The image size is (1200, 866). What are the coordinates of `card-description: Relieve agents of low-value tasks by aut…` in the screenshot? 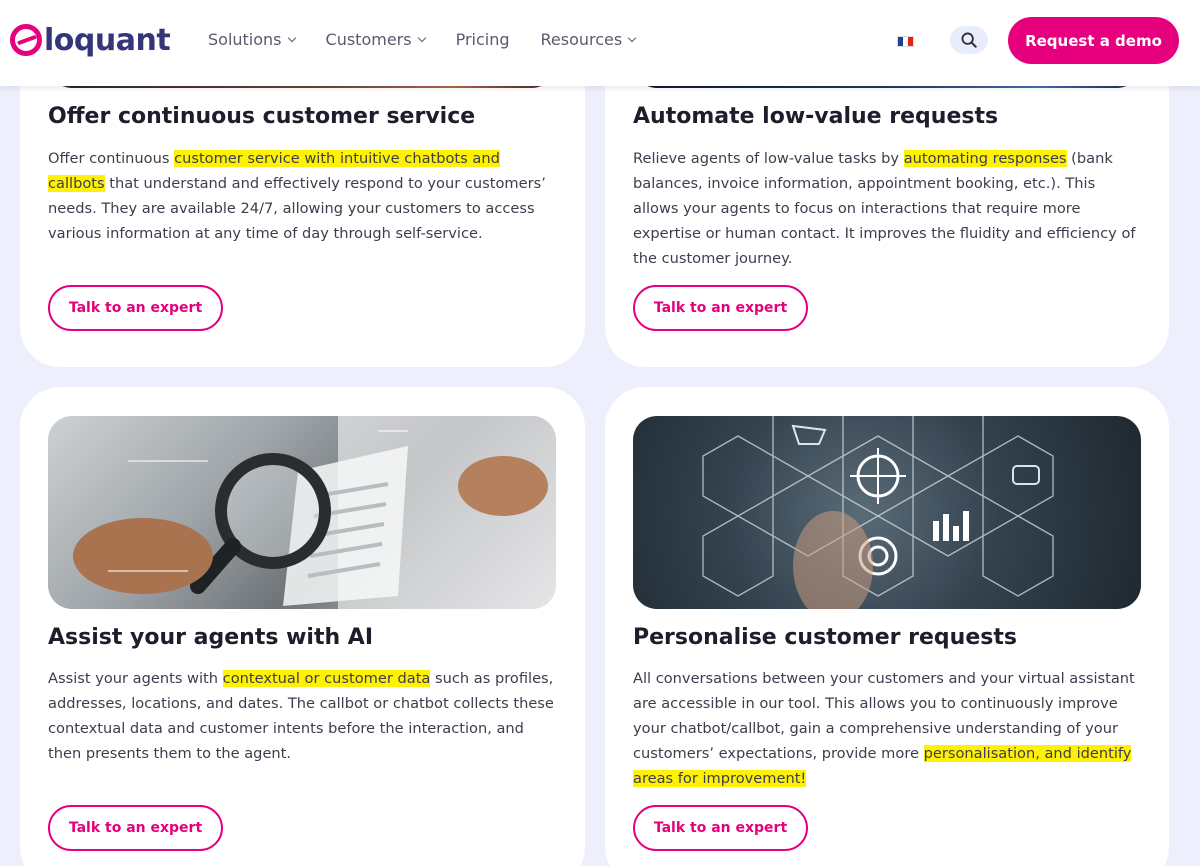 It's located at (888, 208).